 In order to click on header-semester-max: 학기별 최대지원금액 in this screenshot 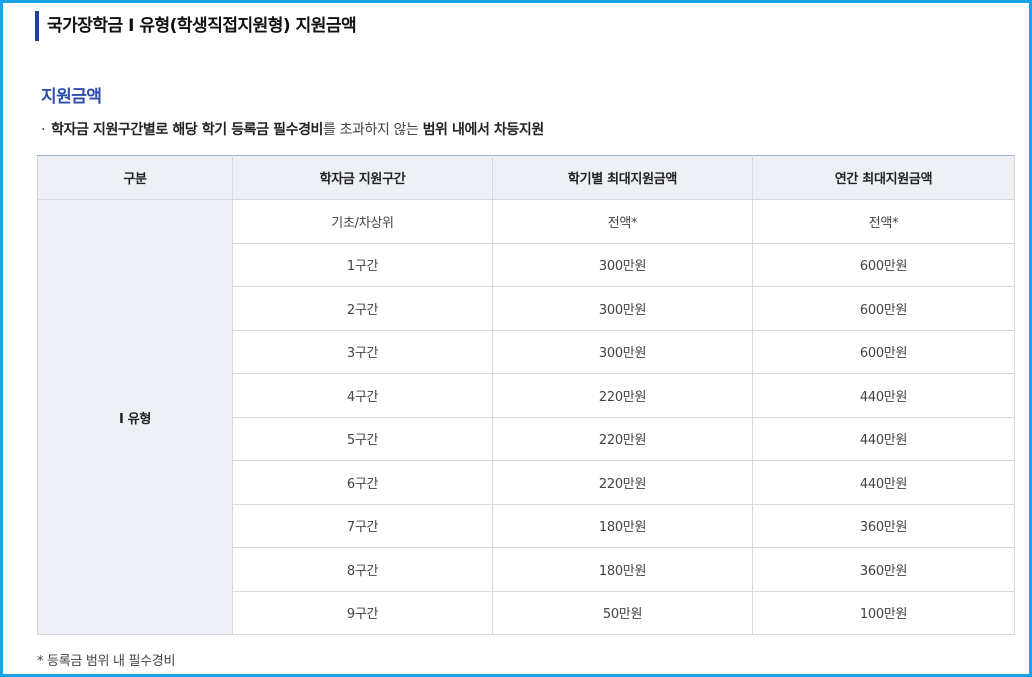, I will do `click(622, 177)`.